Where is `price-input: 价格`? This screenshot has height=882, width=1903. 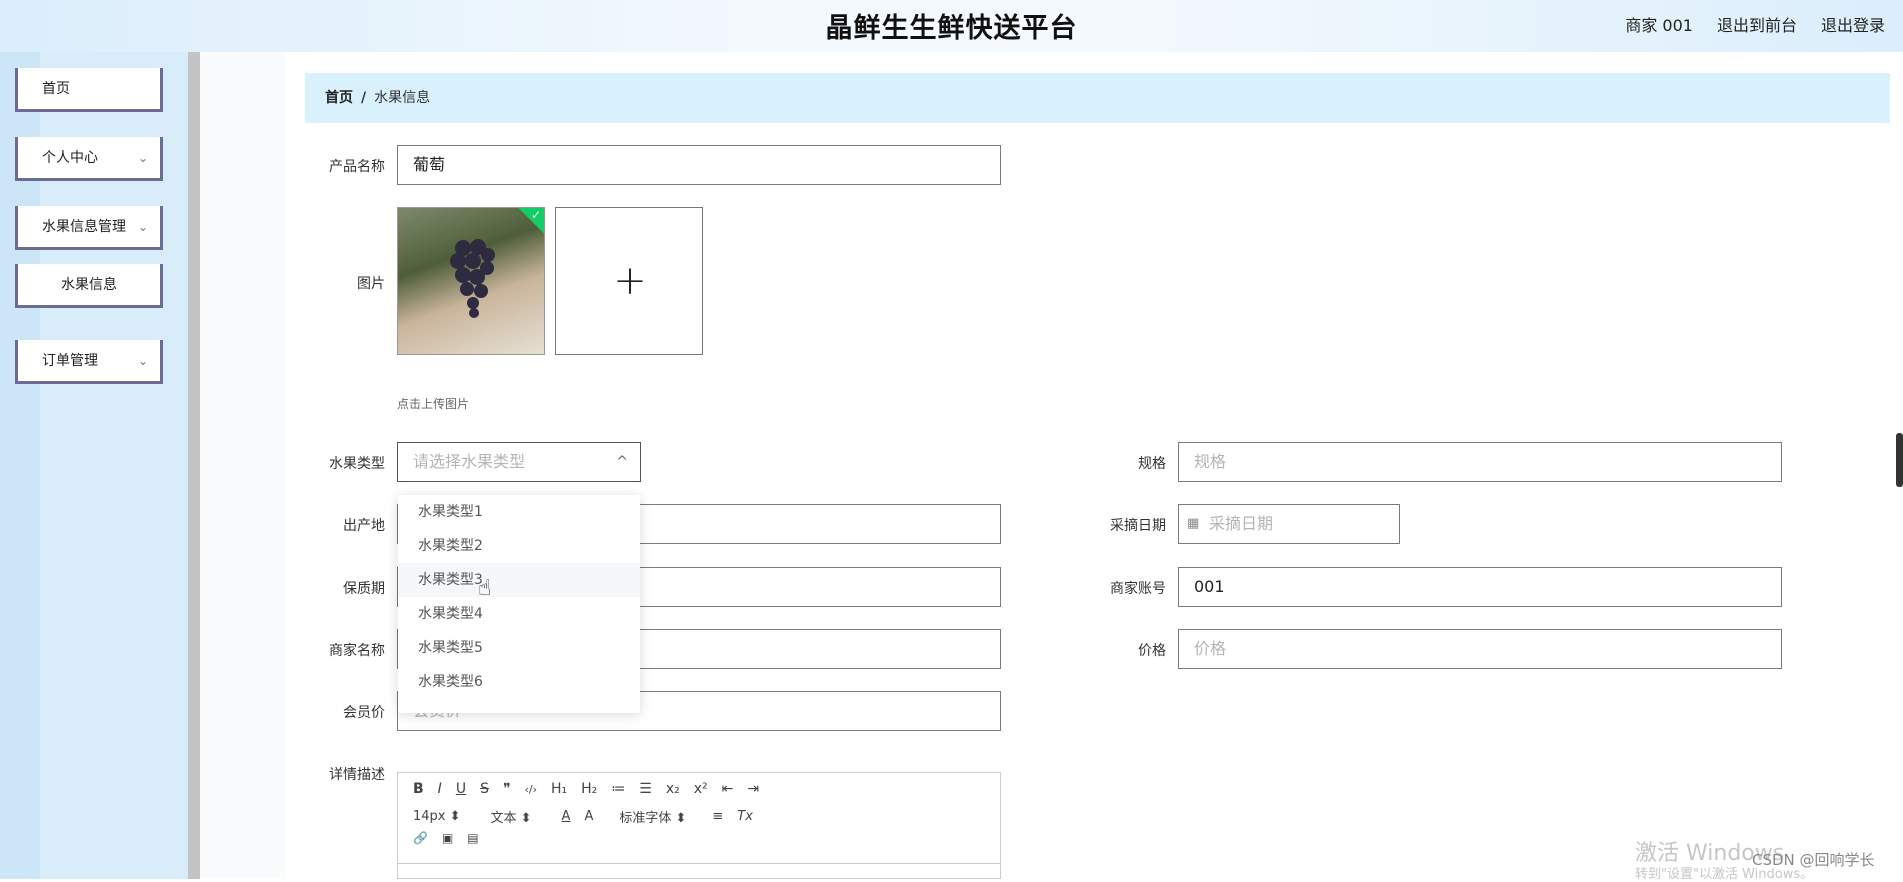 price-input: 价格 is located at coordinates (1480, 649).